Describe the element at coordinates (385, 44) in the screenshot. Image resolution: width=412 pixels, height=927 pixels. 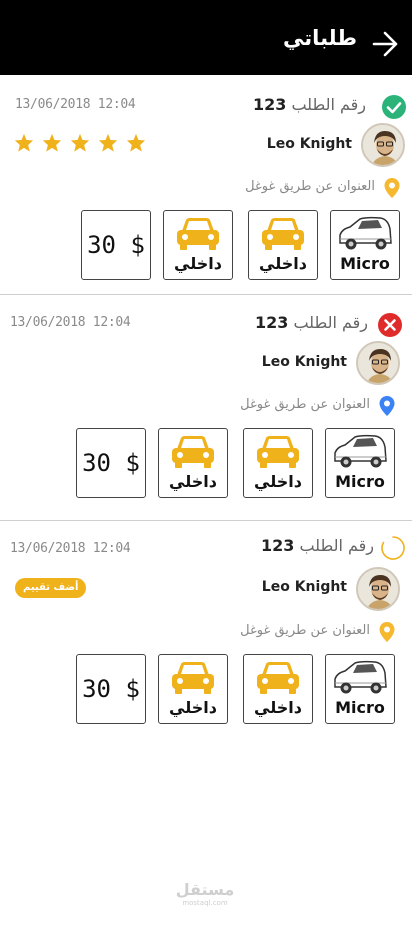
I see `back-arrow-icon` at that location.